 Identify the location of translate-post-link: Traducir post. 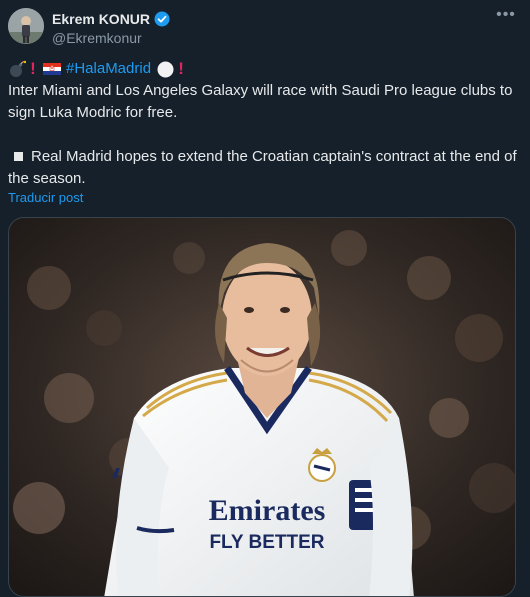
(45, 197).